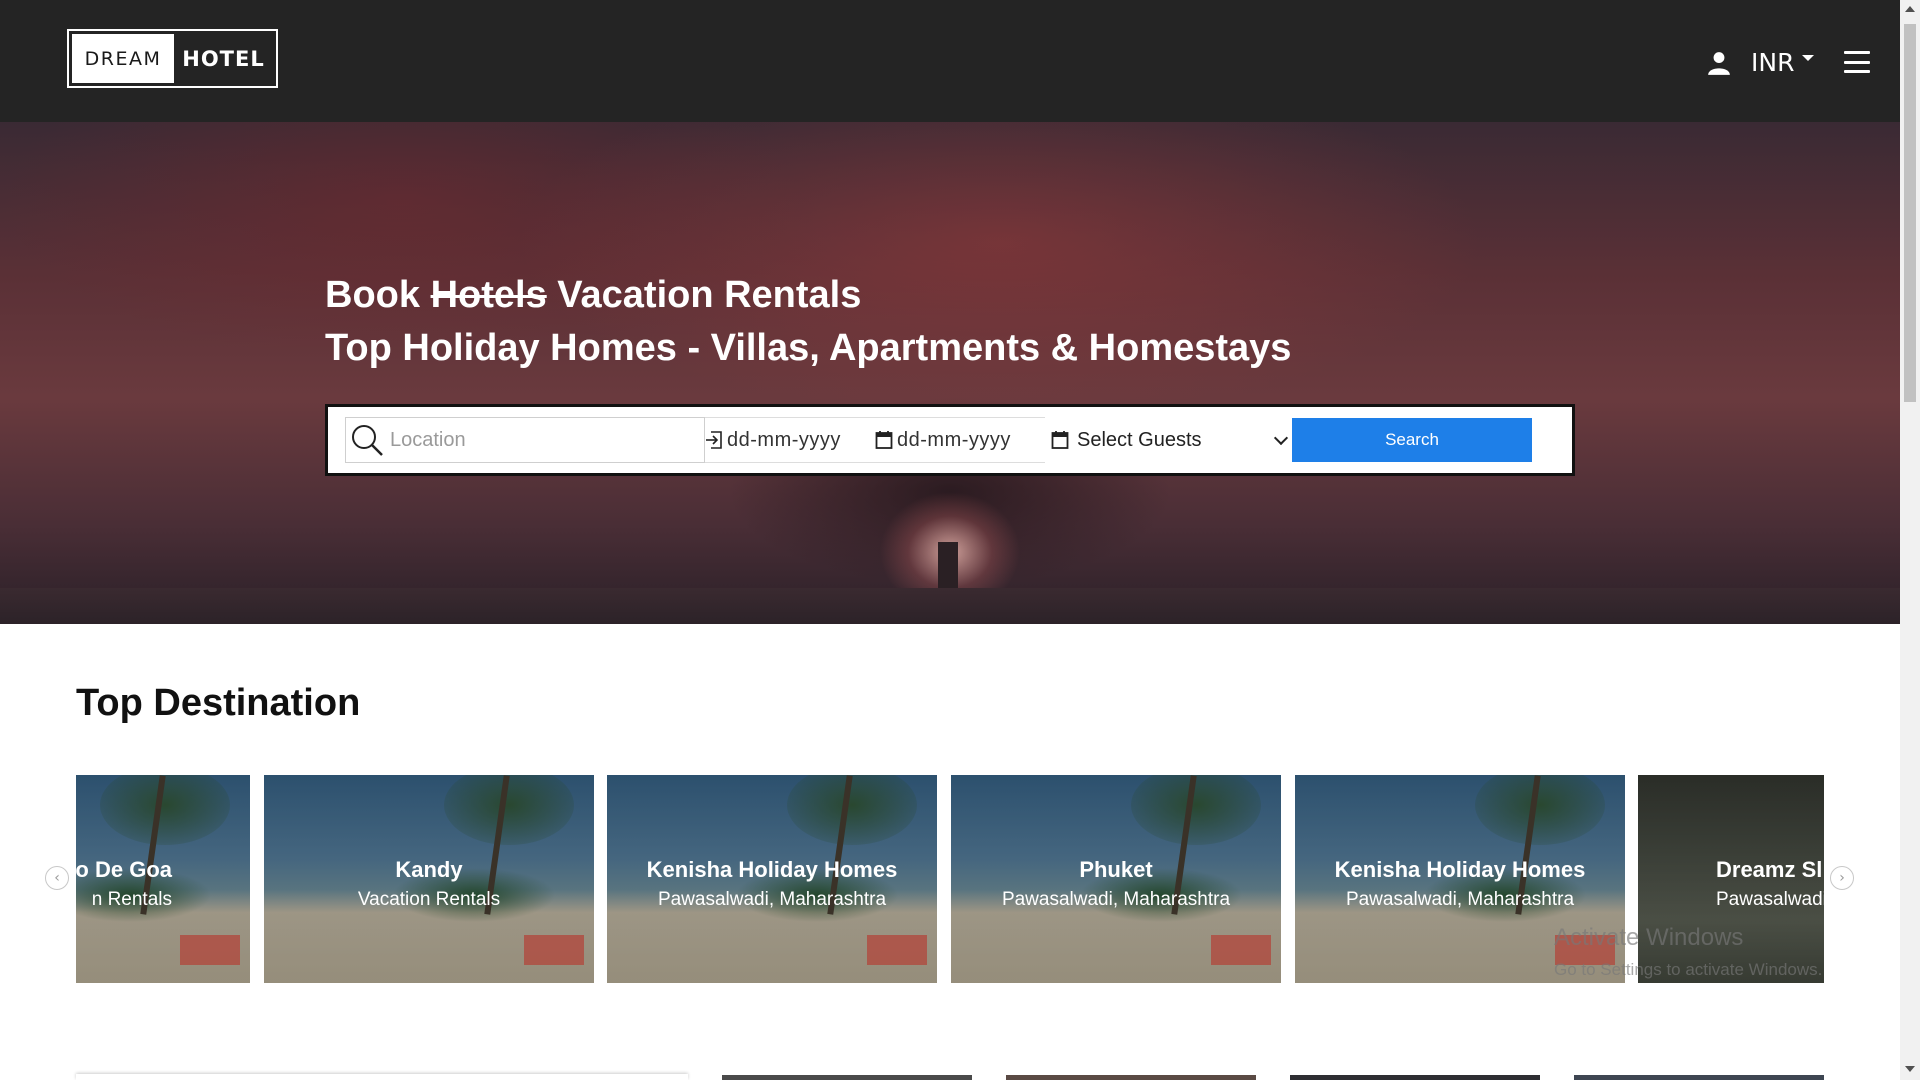  What do you see at coordinates (540, 440) in the screenshot?
I see `location-input` at bounding box center [540, 440].